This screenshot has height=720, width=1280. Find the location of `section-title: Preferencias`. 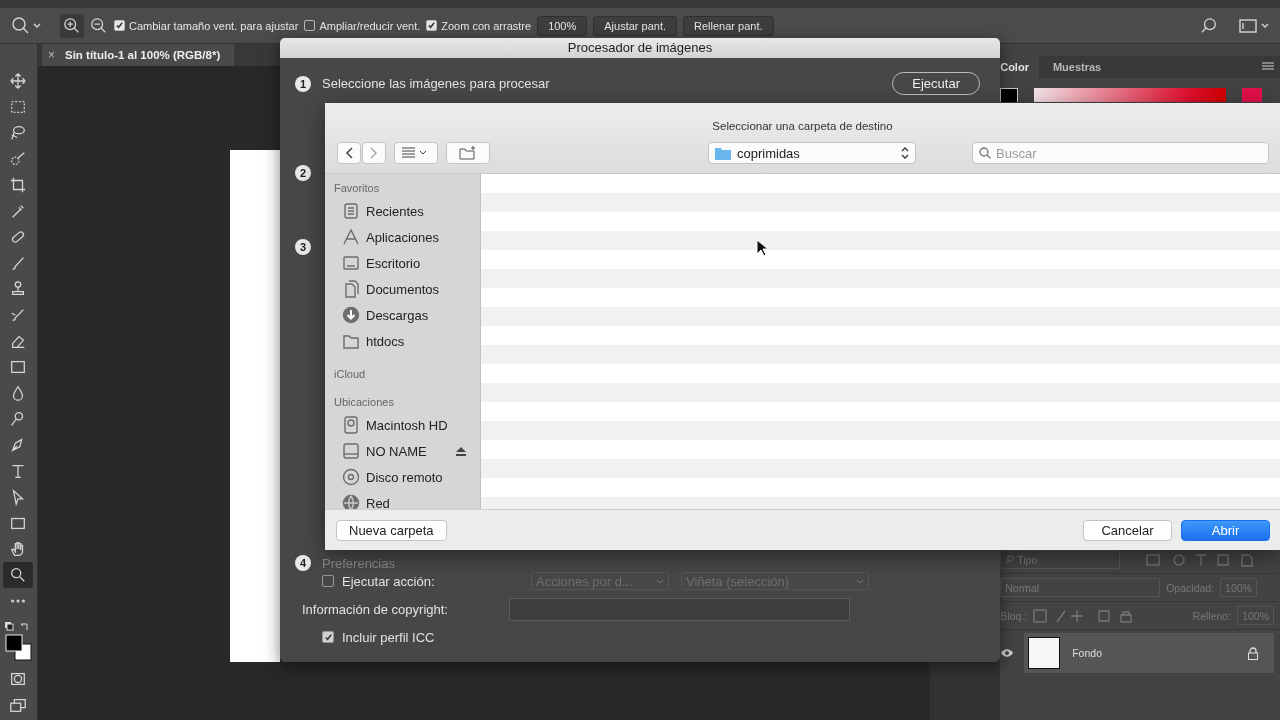

section-title: Preferencias is located at coordinates (358, 563).